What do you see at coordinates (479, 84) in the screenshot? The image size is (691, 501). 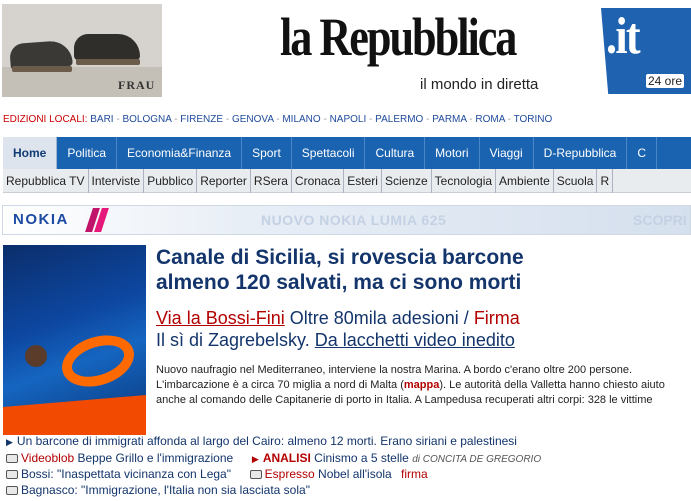 I see `tagline: il mondo in diretta` at bounding box center [479, 84].